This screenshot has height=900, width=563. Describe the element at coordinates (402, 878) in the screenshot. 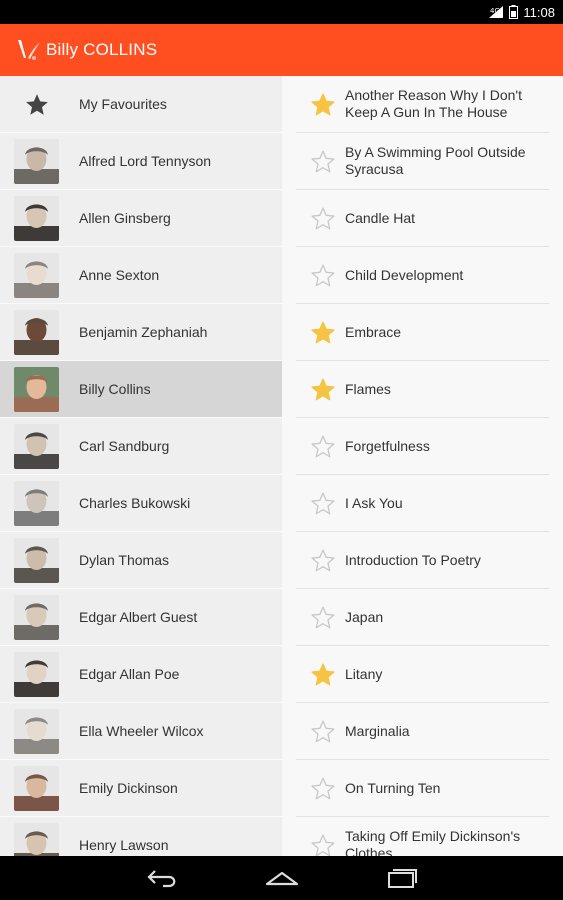

I see `recents-button` at that location.